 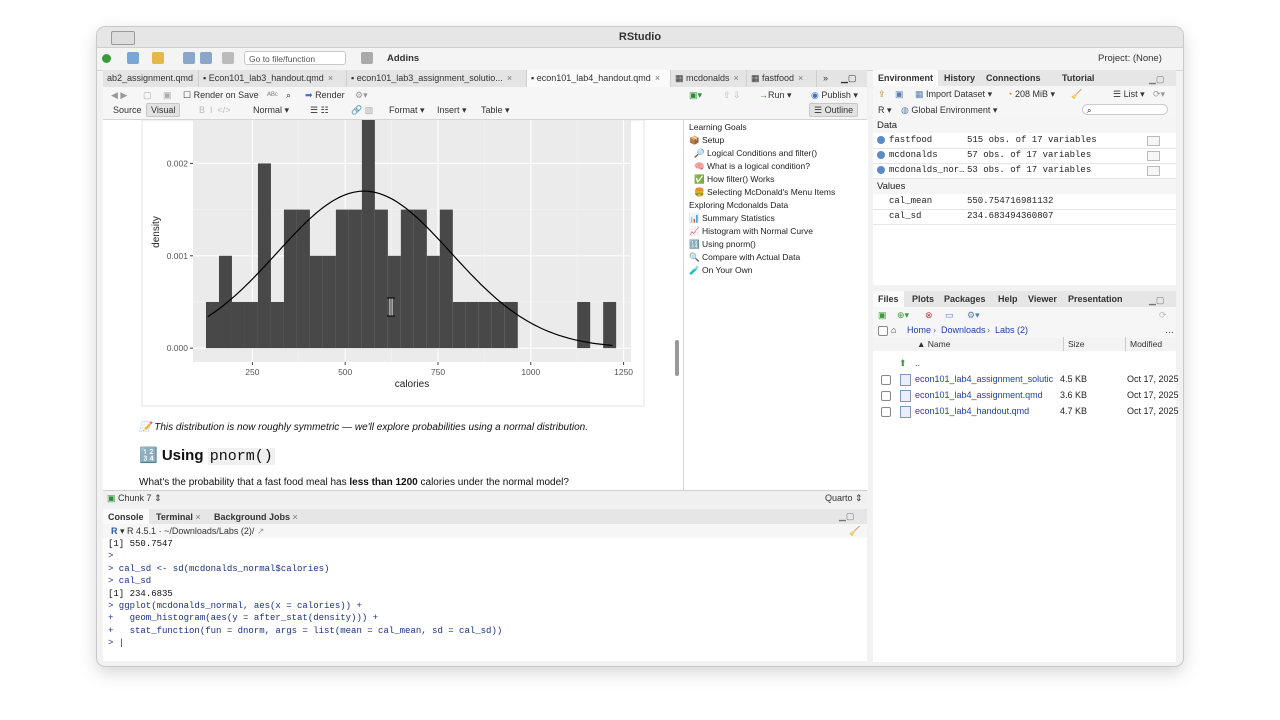 What do you see at coordinates (325, 95) in the screenshot?
I see `render-button: ➡ Render` at bounding box center [325, 95].